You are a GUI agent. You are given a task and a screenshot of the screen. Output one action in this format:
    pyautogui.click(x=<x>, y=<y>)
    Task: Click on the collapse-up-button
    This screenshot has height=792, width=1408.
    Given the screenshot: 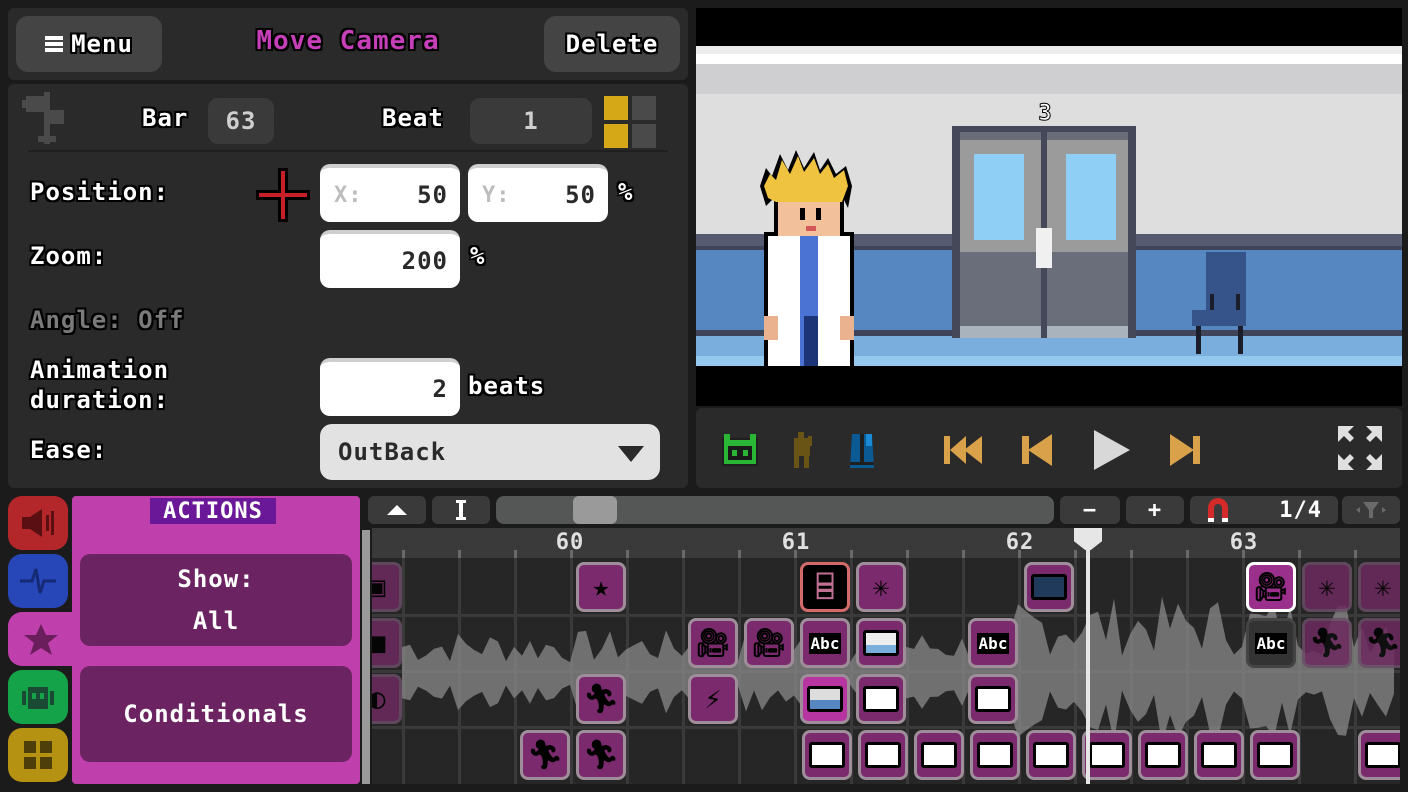 What is the action you would take?
    pyautogui.click(x=397, y=510)
    